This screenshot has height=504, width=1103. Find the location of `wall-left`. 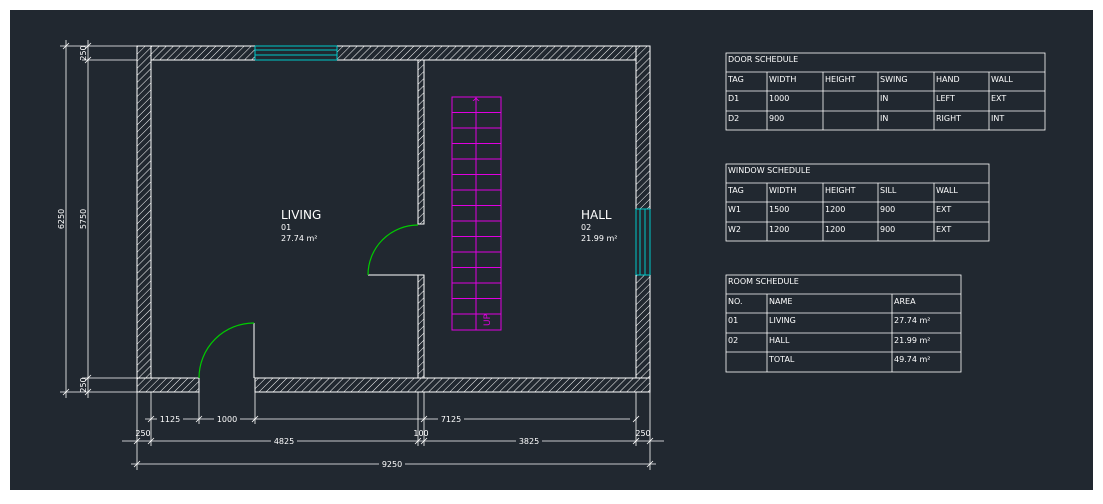

wall-left is located at coordinates (144, 219).